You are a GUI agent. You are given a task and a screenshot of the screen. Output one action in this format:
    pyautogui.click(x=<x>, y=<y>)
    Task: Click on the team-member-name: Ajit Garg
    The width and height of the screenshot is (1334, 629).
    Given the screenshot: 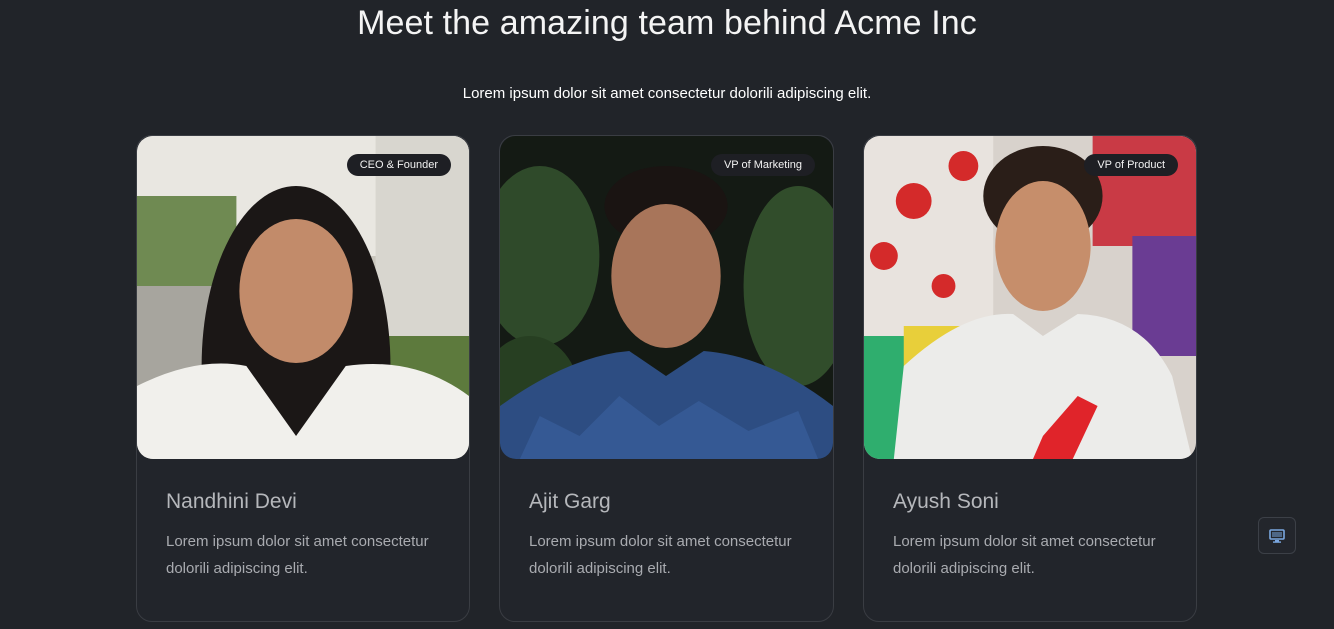 What is the action you would take?
    pyautogui.click(x=570, y=501)
    